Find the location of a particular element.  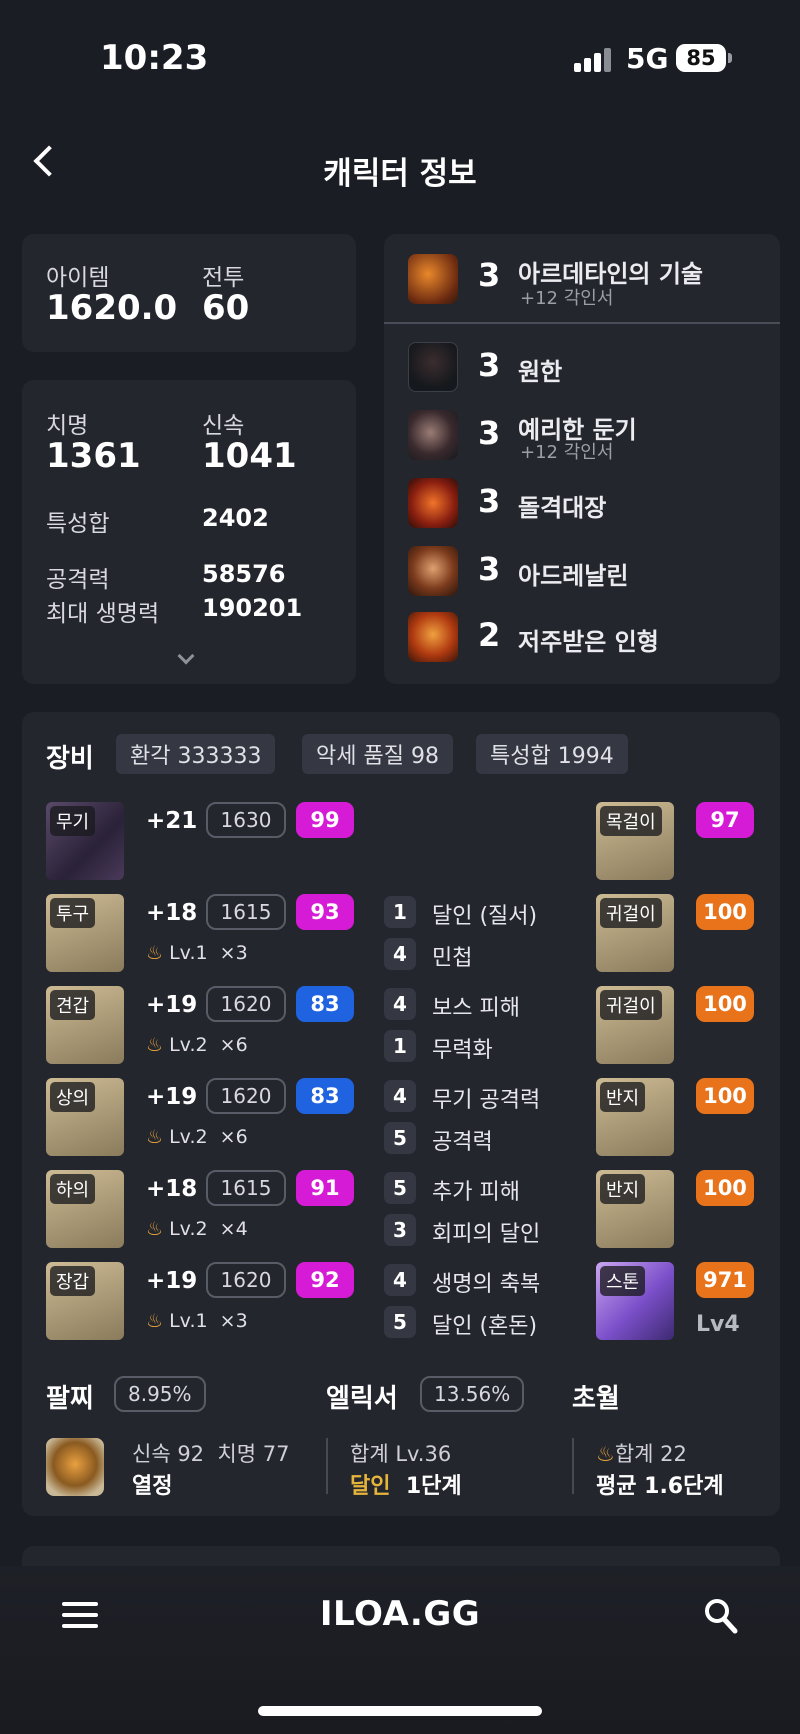

spiked-ball-icon is located at coordinates (433, 435).